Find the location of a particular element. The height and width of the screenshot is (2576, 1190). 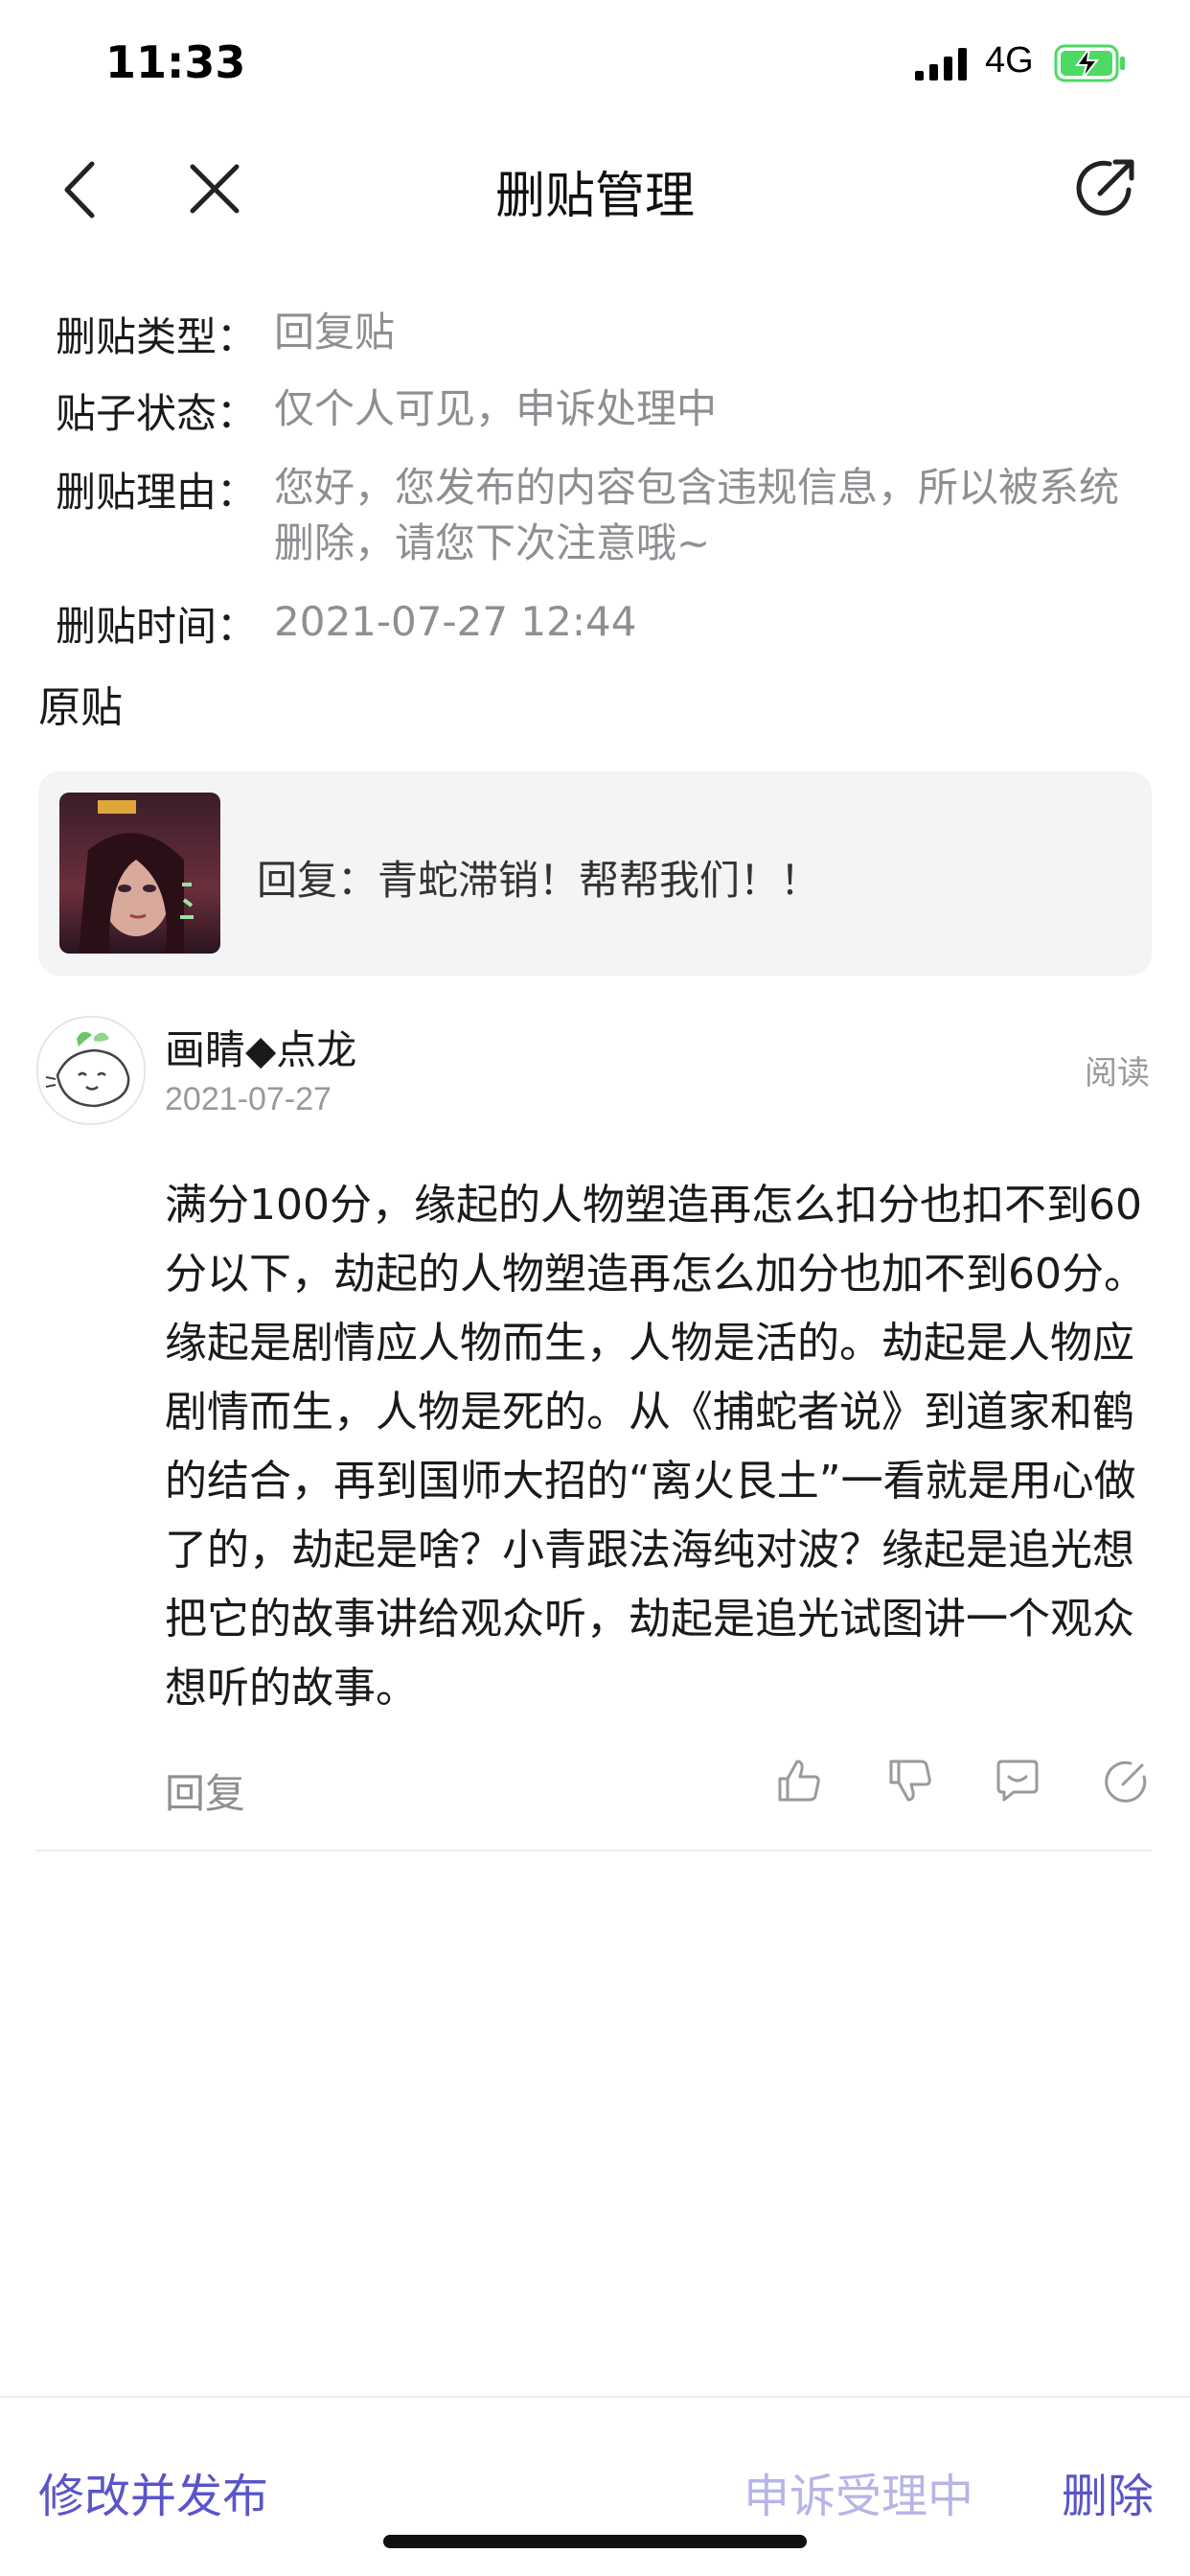

signal-icon is located at coordinates (941, 64).